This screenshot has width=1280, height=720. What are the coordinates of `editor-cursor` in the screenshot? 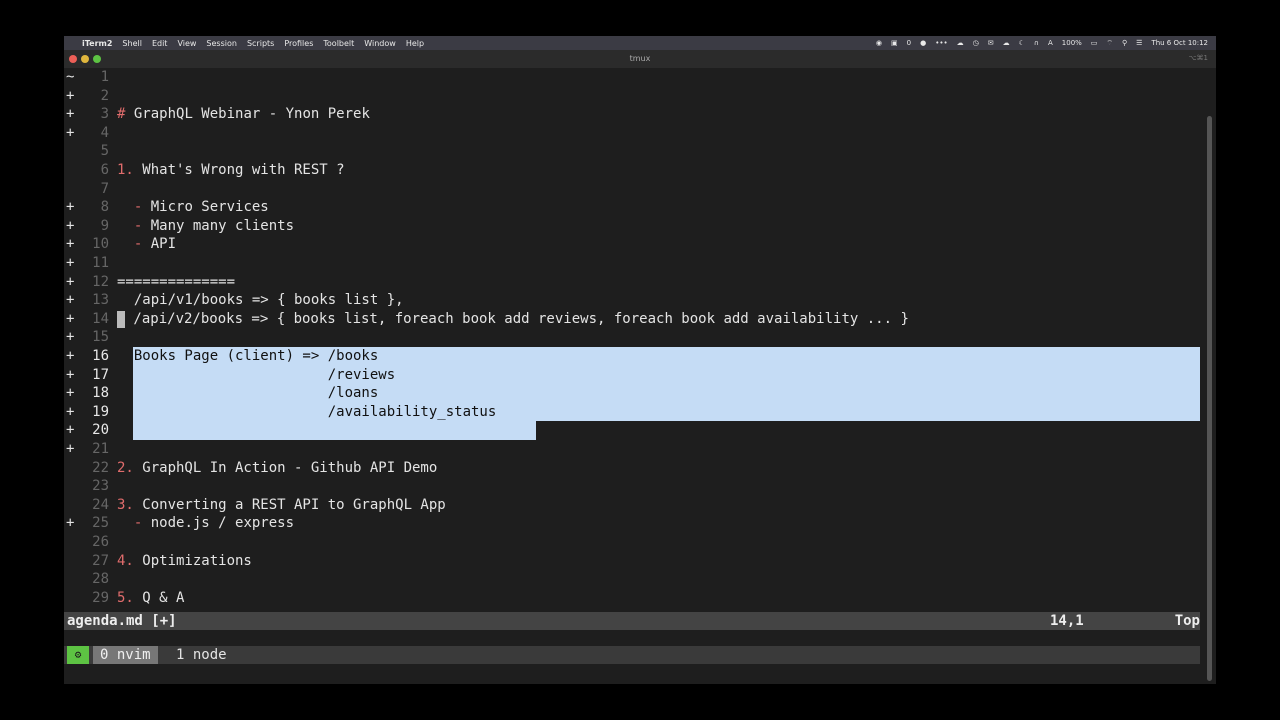 It's located at (121, 319).